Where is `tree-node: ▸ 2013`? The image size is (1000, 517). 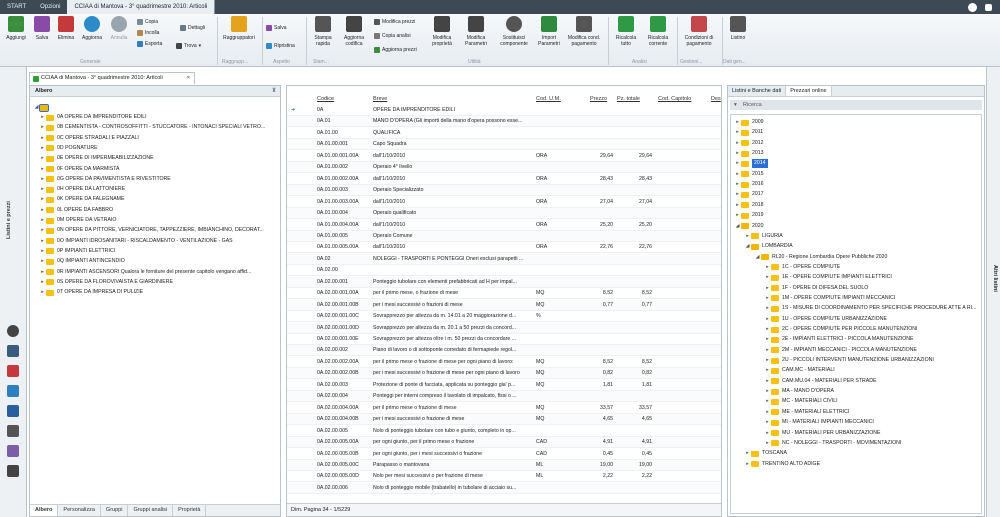 tree-node: ▸ 2013 is located at coordinates (749, 153).